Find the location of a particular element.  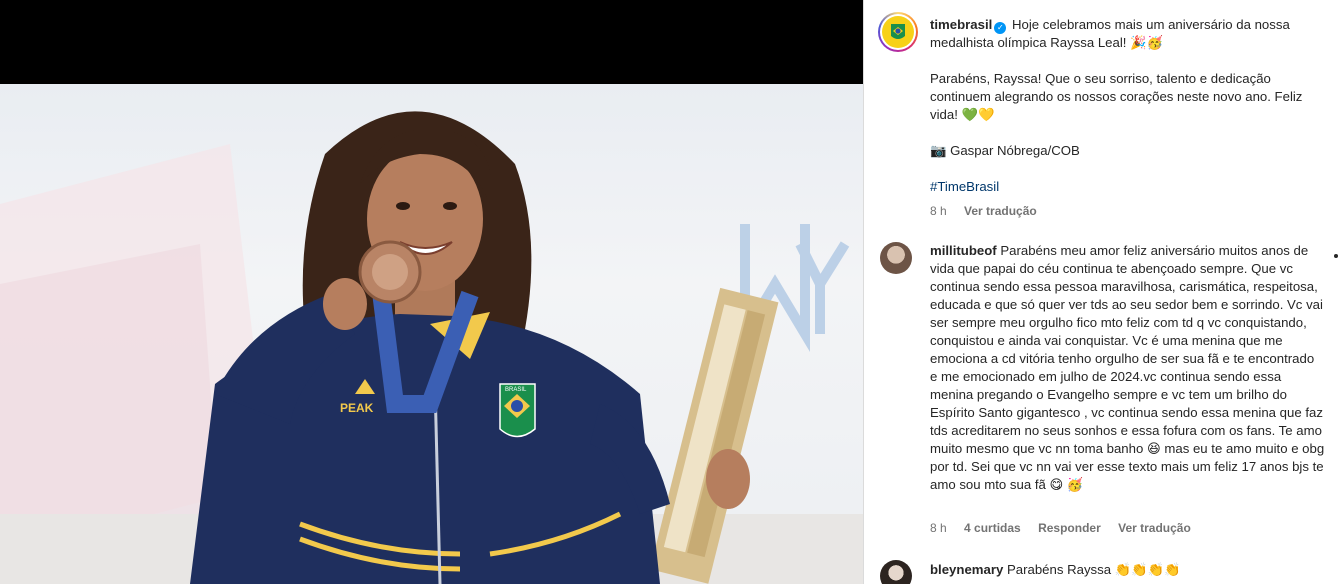

comment-text: Parabéns Rayssa 👏👏👏👏 is located at coordinates (1093, 569).